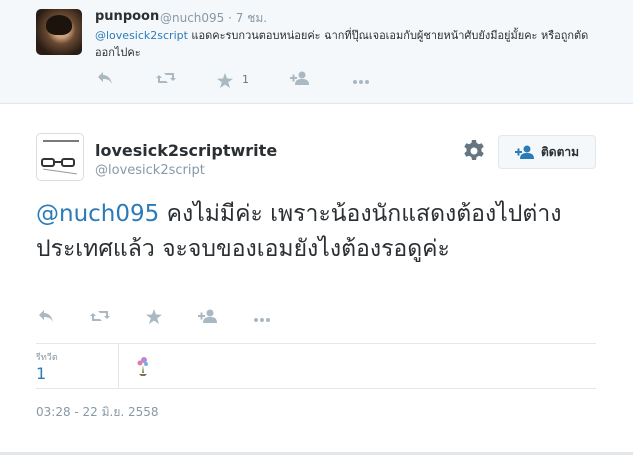 This screenshot has width=633, height=455. I want to click on main-actions, so click(171, 318).